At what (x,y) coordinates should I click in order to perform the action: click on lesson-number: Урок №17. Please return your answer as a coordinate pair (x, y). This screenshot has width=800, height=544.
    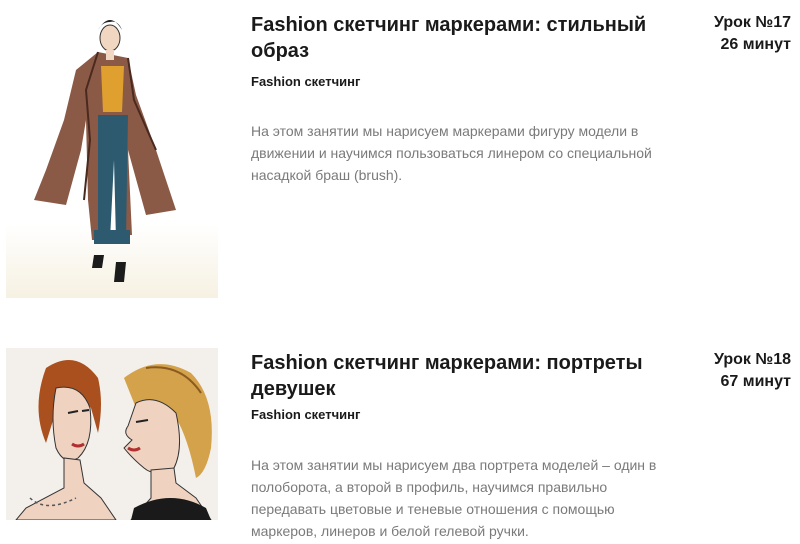
    Looking at the image, I should click on (752, 22).